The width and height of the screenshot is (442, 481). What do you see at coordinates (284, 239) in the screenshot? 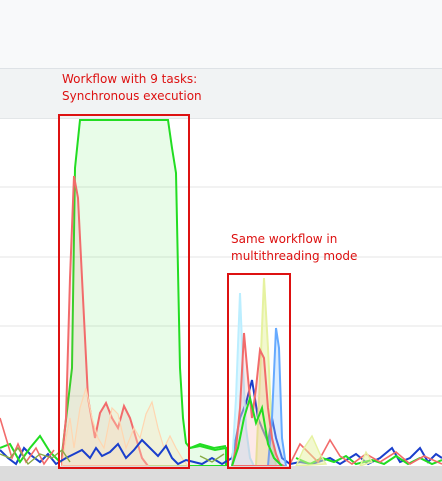
I see `multithreading-annotation-line1: Same workflow in` at bounding box center [284, 239].